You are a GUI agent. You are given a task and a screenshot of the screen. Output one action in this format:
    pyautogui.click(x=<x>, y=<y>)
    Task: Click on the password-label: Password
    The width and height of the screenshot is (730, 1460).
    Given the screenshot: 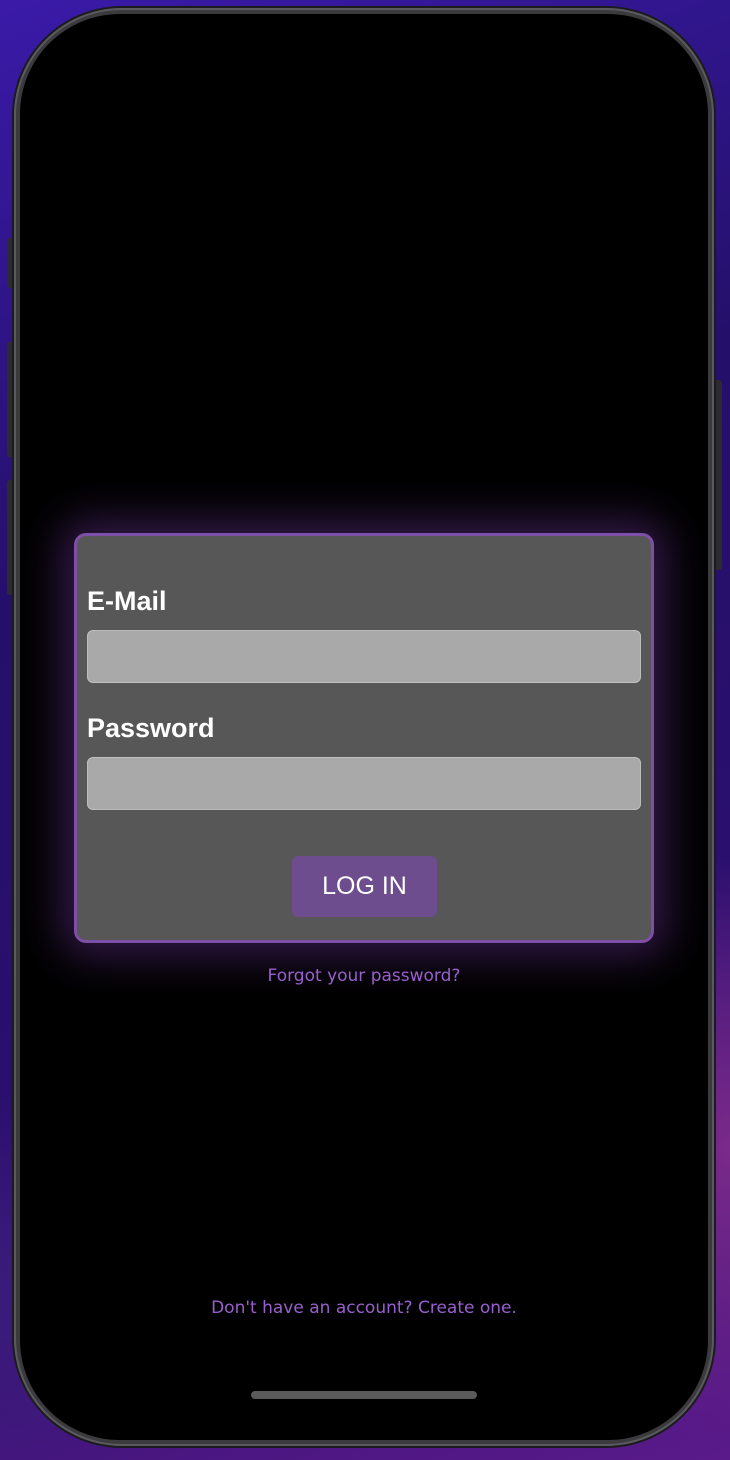 What is the action you would take?
    pyautogui.click(x=151, y=728)
    